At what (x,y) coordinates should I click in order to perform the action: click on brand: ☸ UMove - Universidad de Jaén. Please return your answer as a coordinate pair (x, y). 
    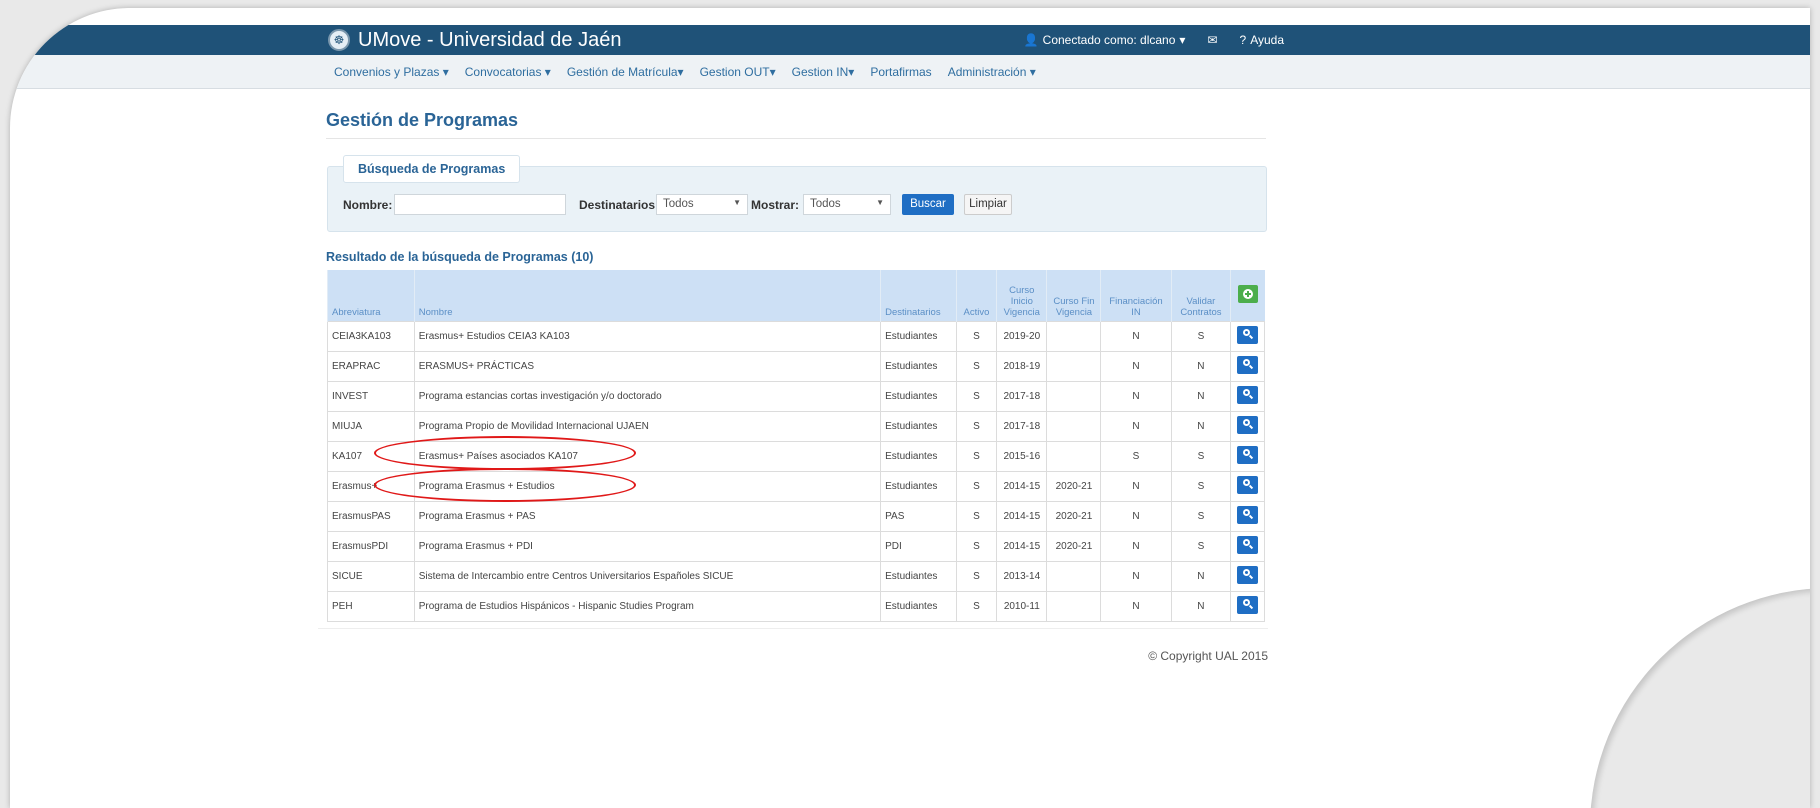
    Looking at the image, I should click on (474, 40).